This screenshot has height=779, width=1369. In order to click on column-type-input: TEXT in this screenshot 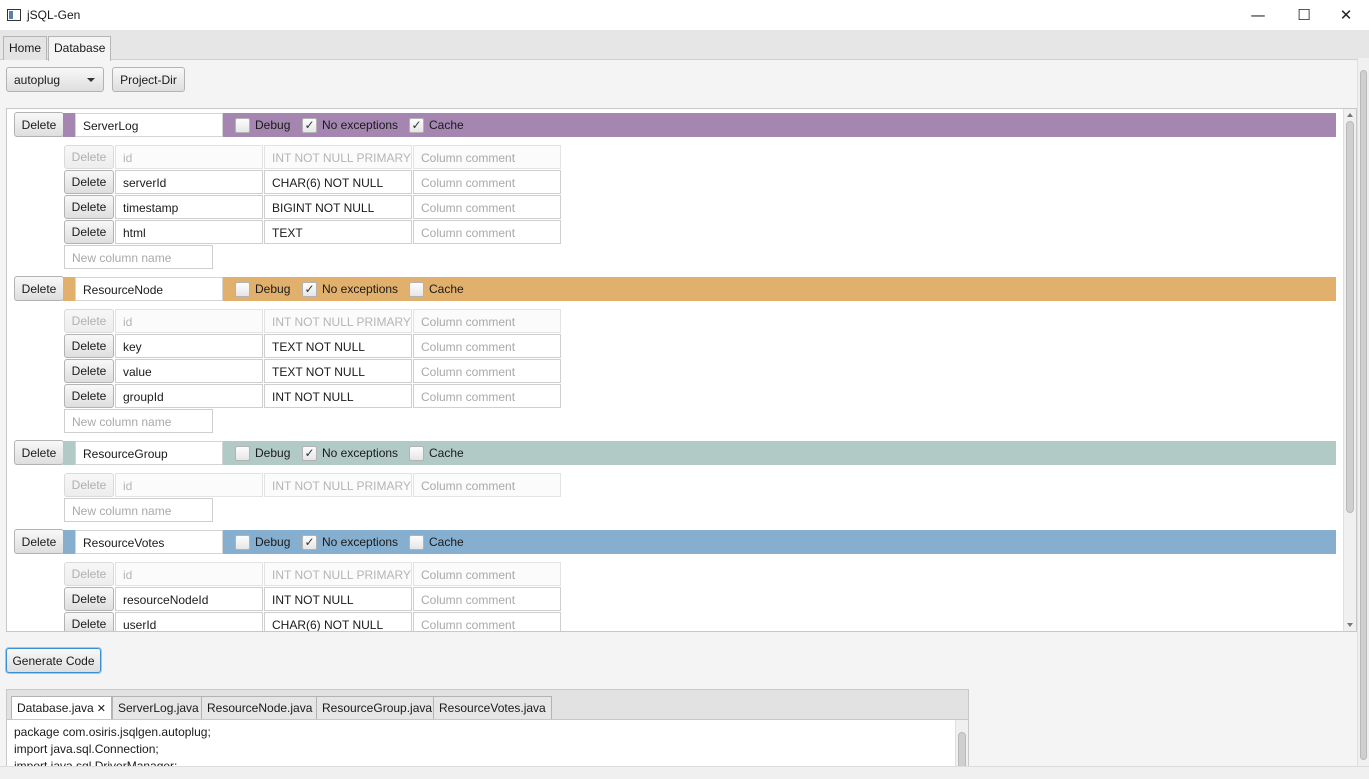, I will do `click(338, 232)`.